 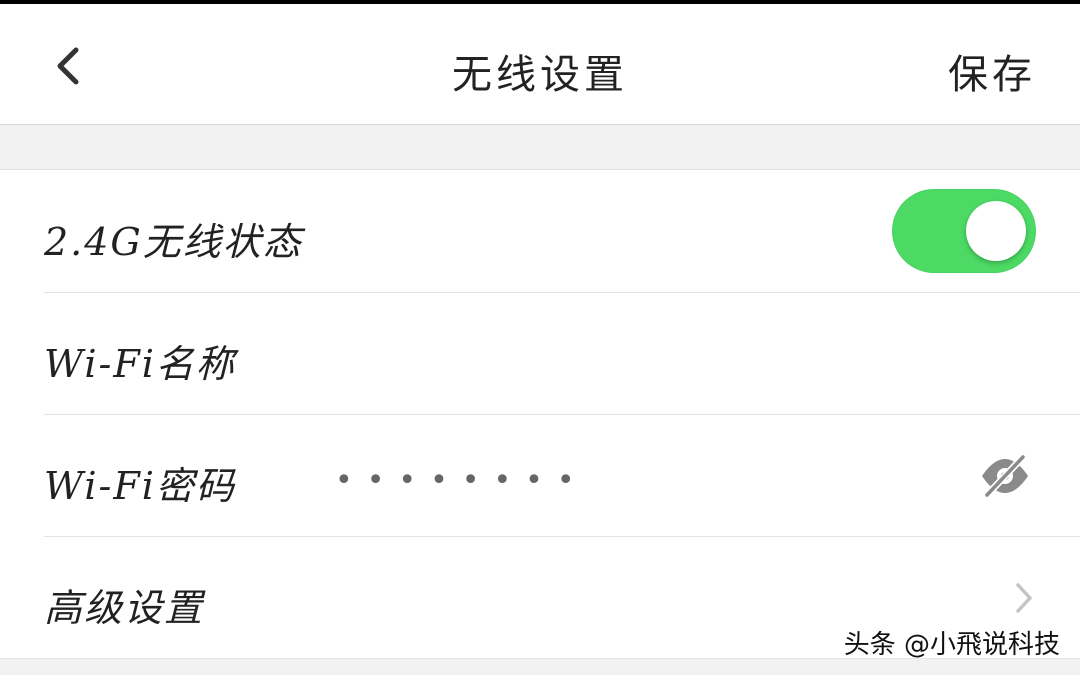 I want to click on section-gap, so click(x=540, y=147).